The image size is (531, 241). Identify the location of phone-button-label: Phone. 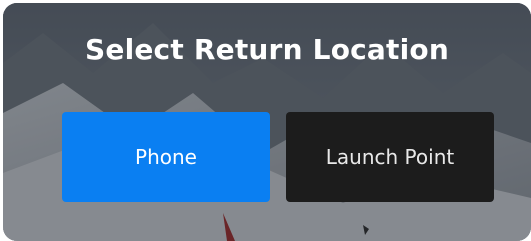
(166, 157).